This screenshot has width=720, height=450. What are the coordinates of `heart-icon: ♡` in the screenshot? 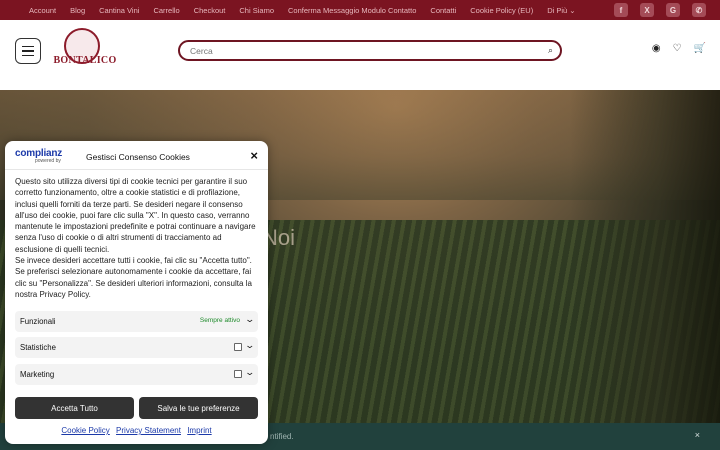 It's located at (677, 48).